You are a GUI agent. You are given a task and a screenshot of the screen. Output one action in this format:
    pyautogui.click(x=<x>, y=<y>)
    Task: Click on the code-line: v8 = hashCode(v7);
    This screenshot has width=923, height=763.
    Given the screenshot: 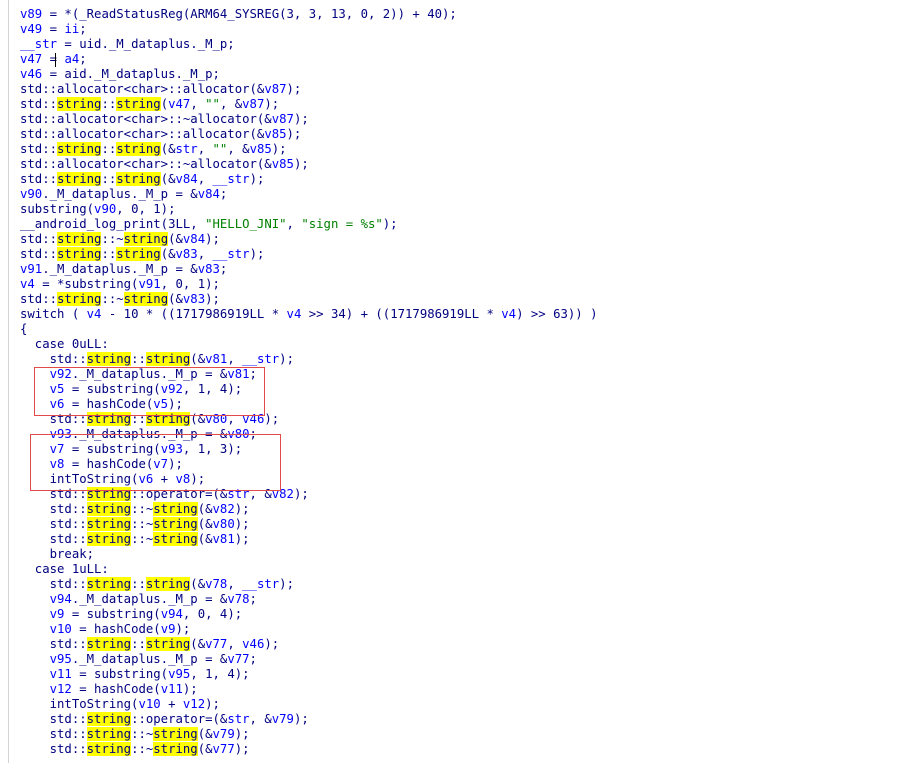 What is the action you would take?
    pyautogui.click(x=309, y=464)
    